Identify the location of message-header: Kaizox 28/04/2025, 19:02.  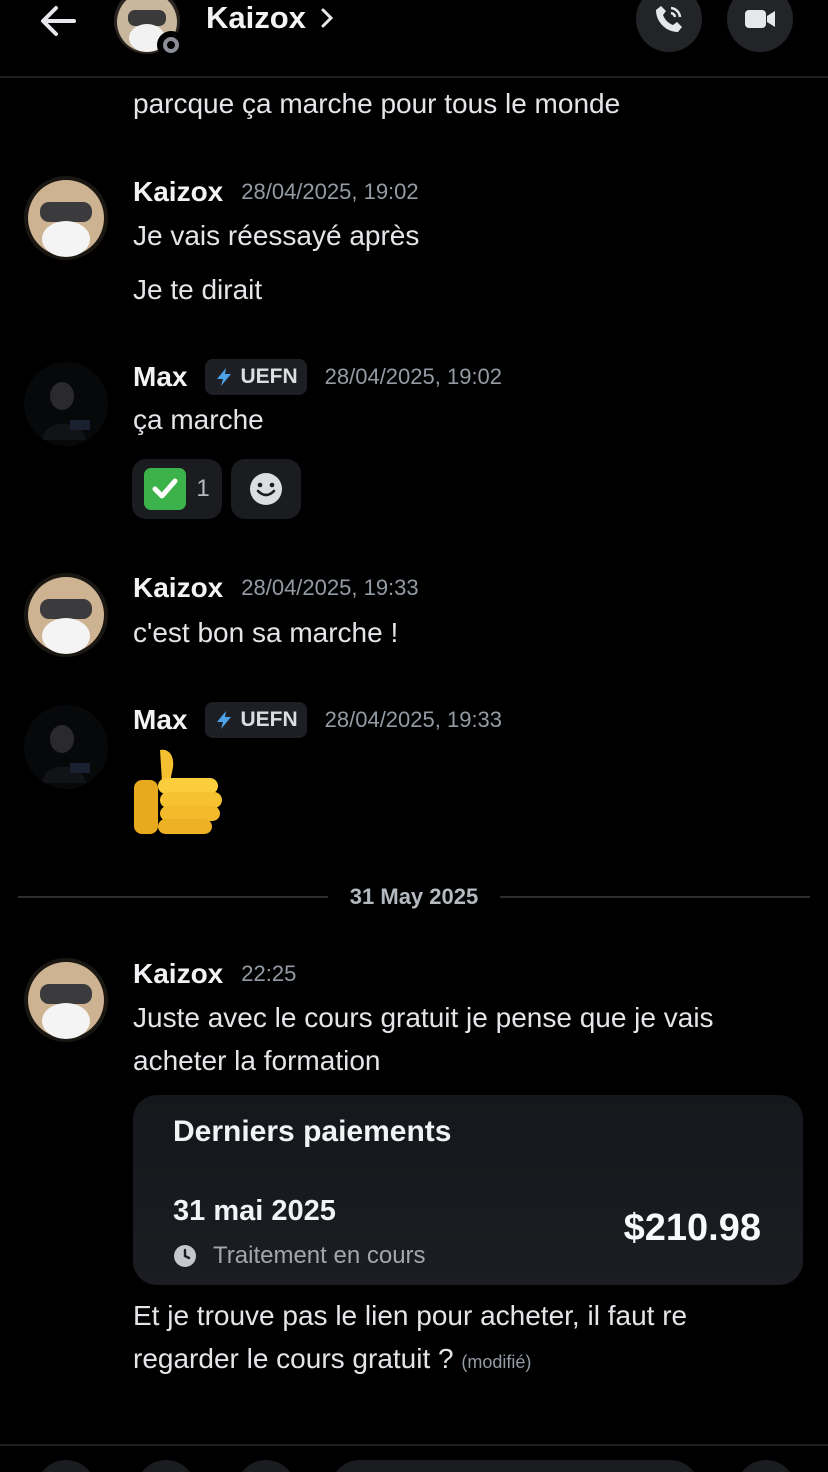
(276, 192).